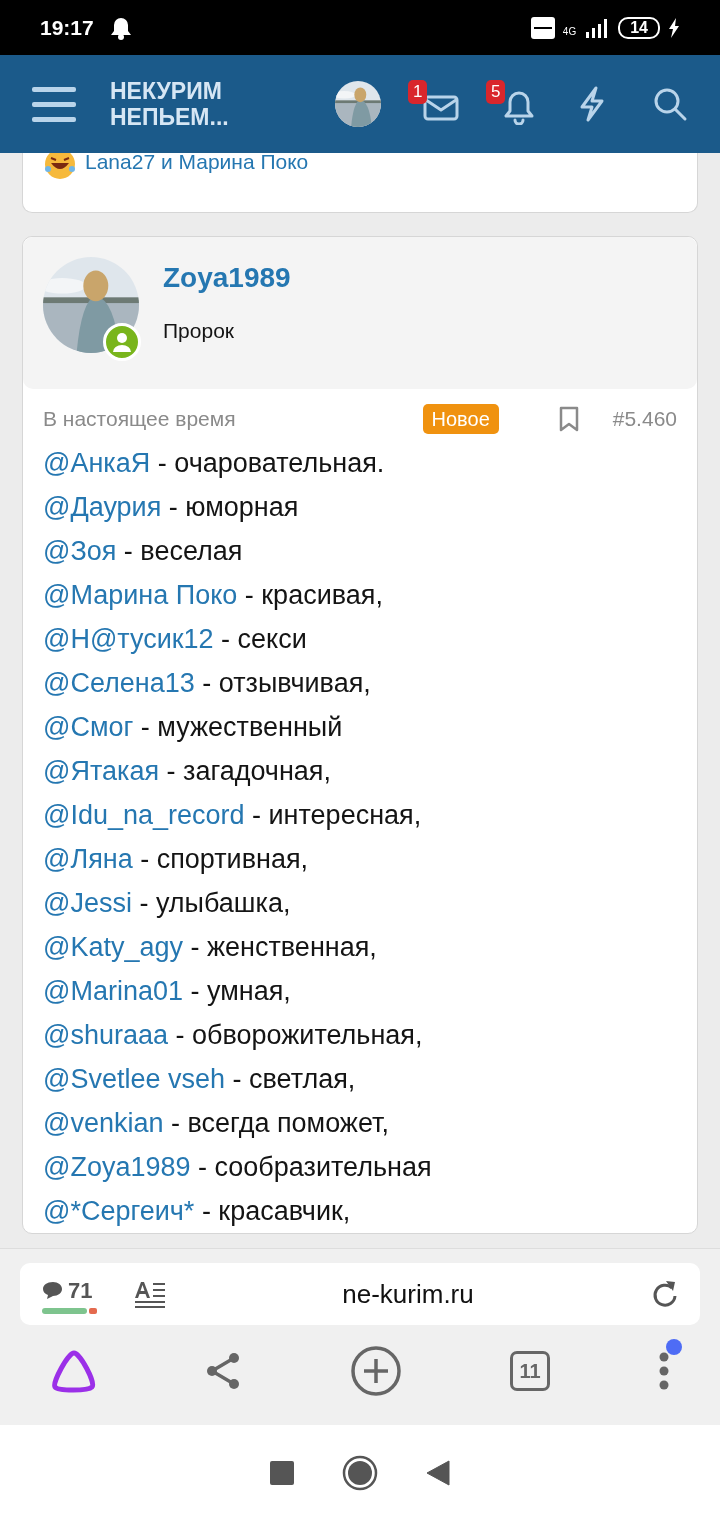 This screenshot has height=1520, width=720. Describe the element at coordinates (496, 92) in the screenshot. I see `count-badge: 5` at that location.